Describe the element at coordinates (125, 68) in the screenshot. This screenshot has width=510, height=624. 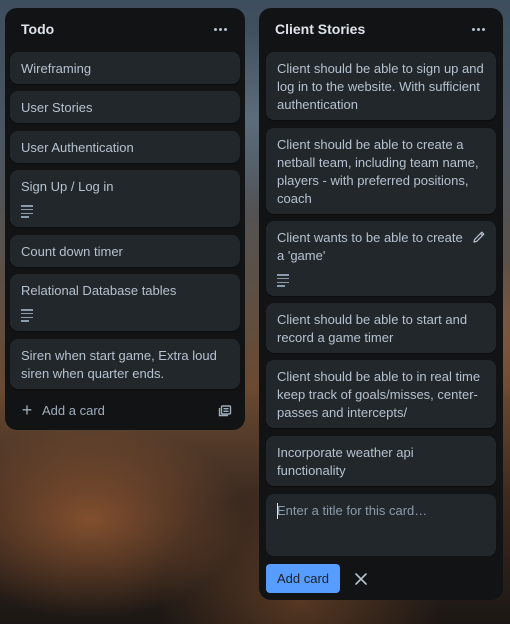
I see `card-wireframing: Wireframing` at that location.